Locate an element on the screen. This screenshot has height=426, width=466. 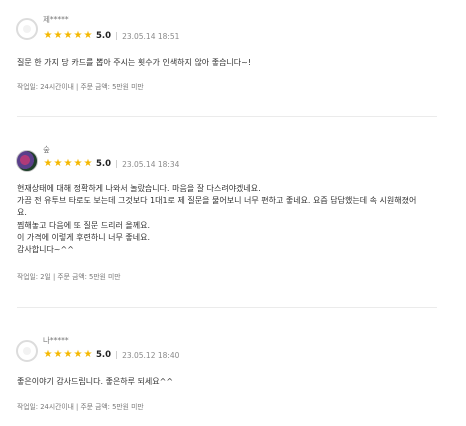
order-info: 작업일: 2일 | 주문 금액: 5만원 미만 is located at coordinates (69, 277).